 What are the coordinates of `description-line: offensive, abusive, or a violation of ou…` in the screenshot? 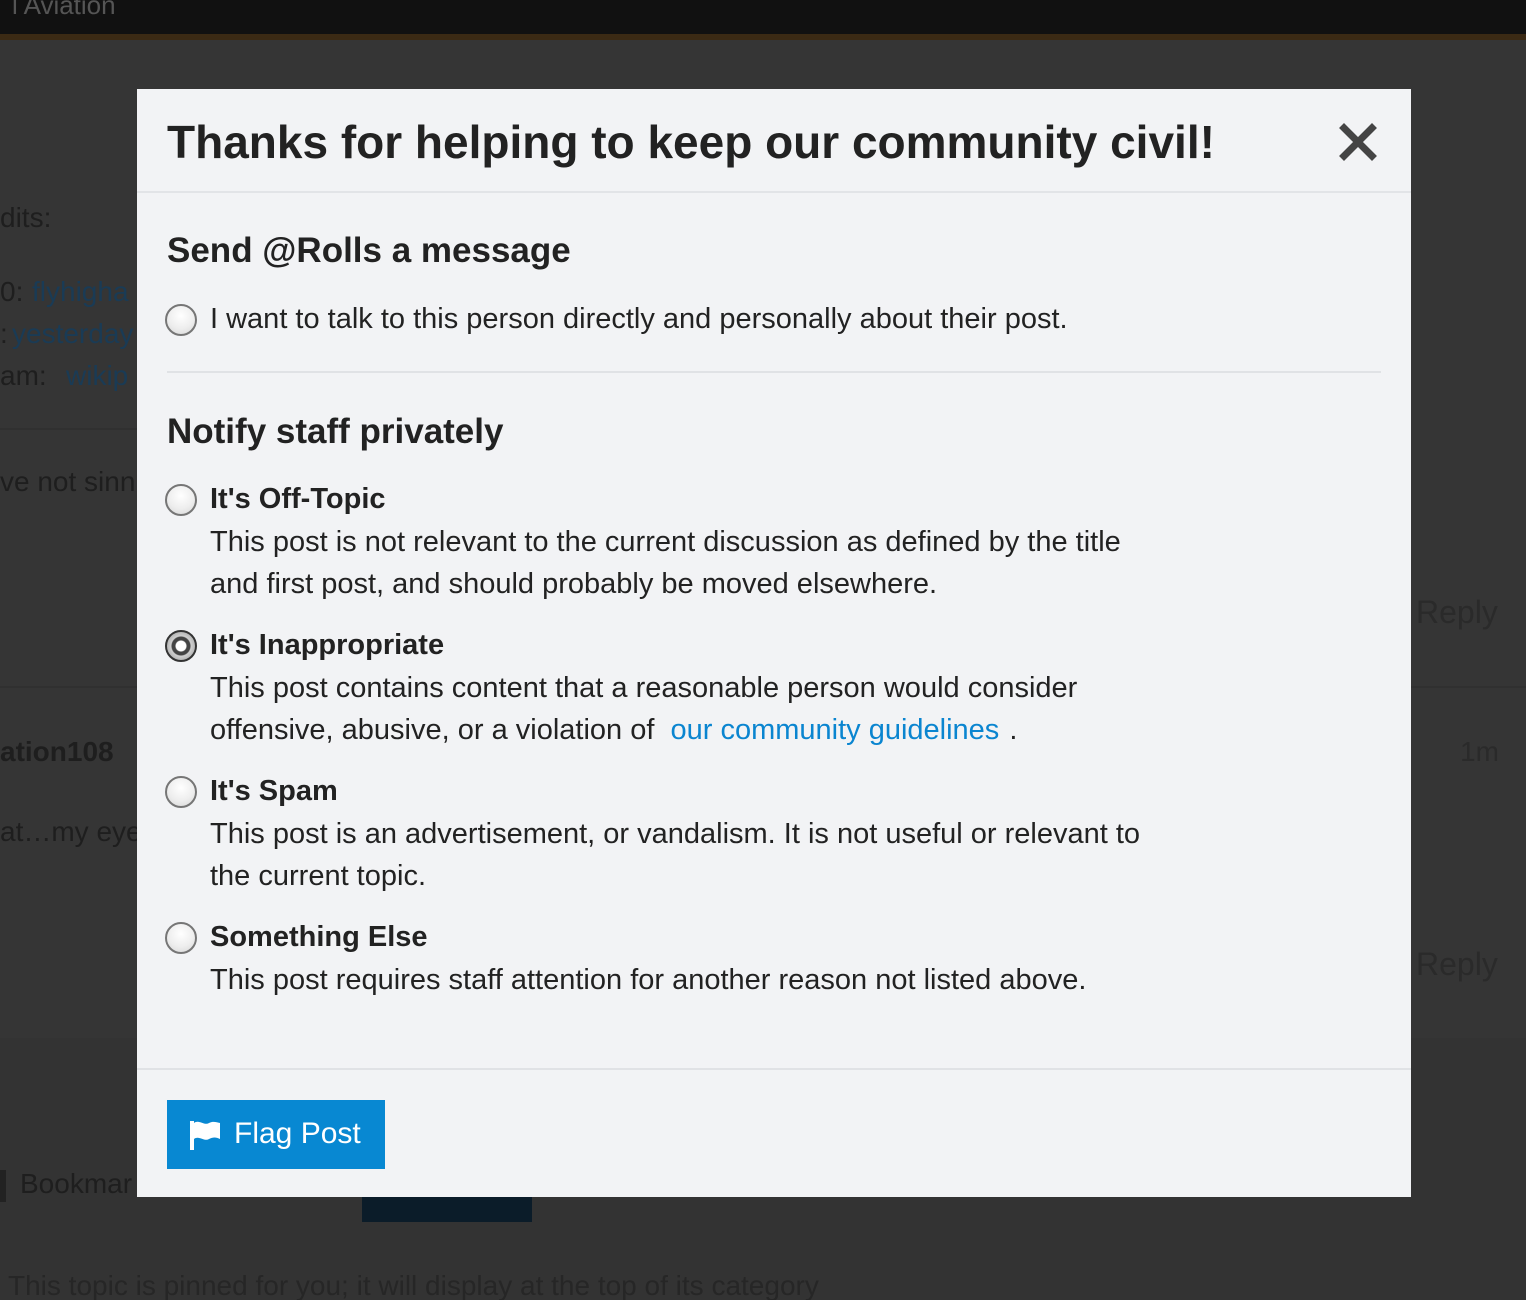 It's located at (643, 730).